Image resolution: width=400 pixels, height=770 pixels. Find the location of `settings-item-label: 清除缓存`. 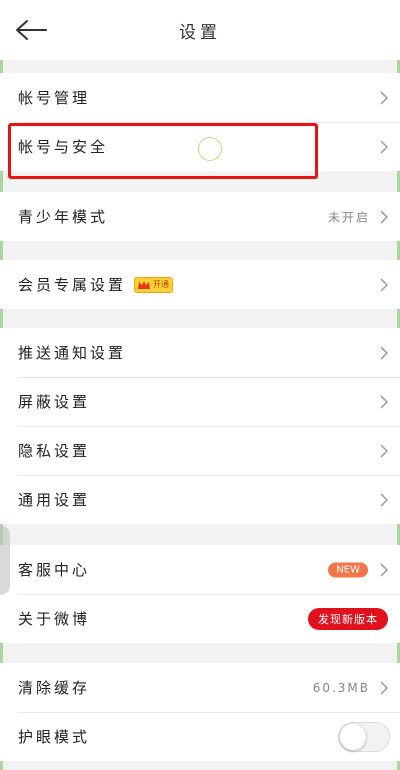

settings-item-label: 清除缓存 is located at coordinates (54, 688).